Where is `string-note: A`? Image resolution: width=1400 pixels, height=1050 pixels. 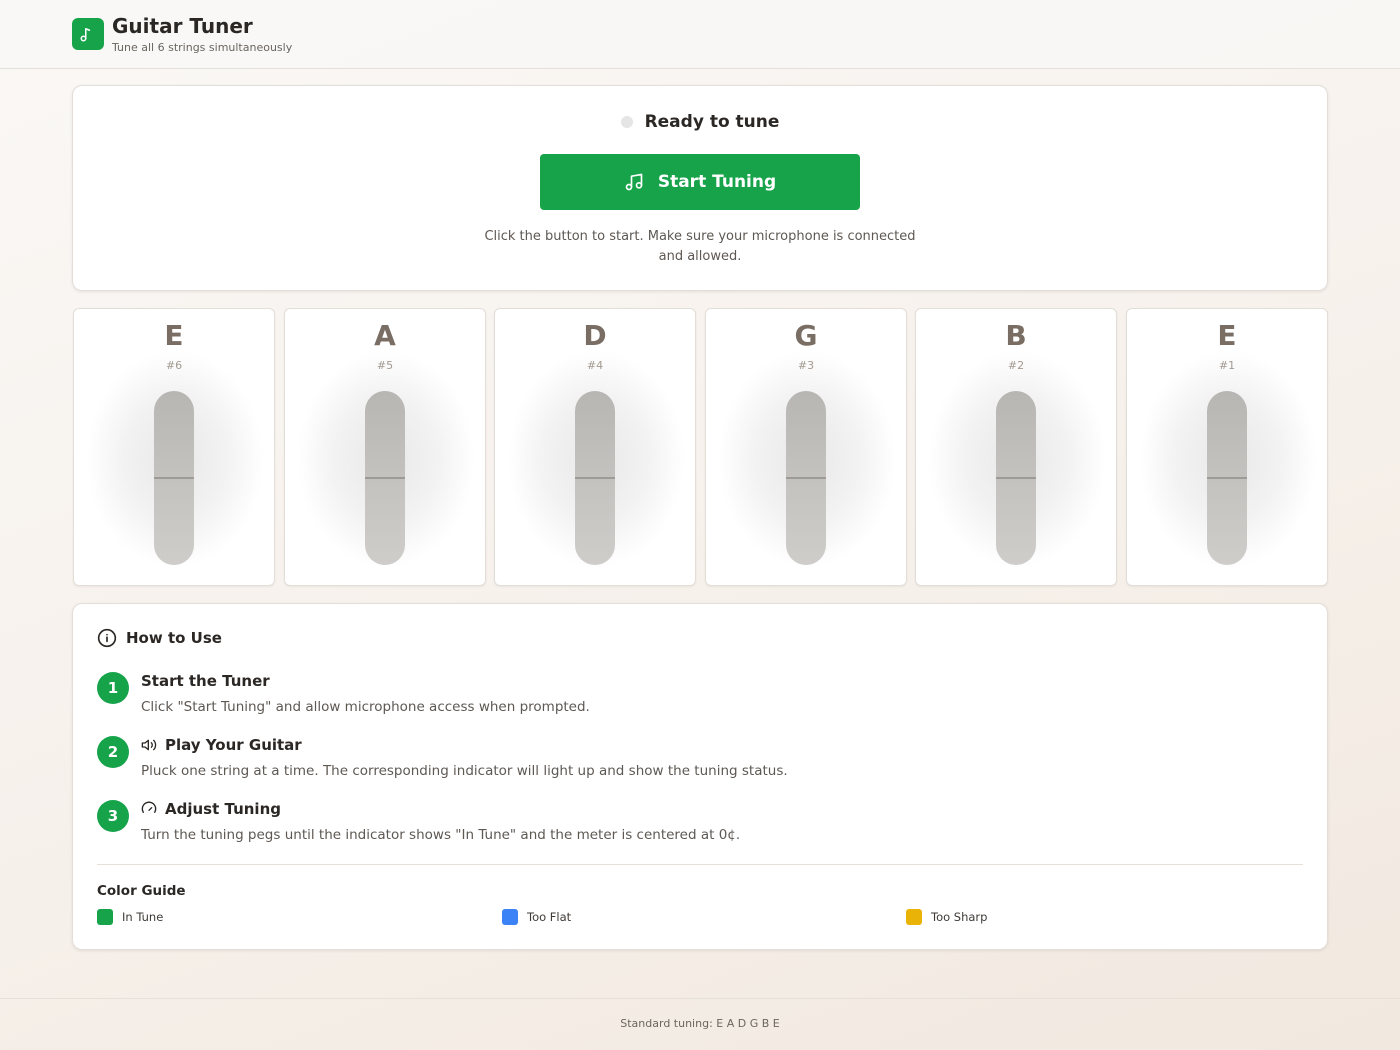
string-note: A is located at coordinates (385, 335).